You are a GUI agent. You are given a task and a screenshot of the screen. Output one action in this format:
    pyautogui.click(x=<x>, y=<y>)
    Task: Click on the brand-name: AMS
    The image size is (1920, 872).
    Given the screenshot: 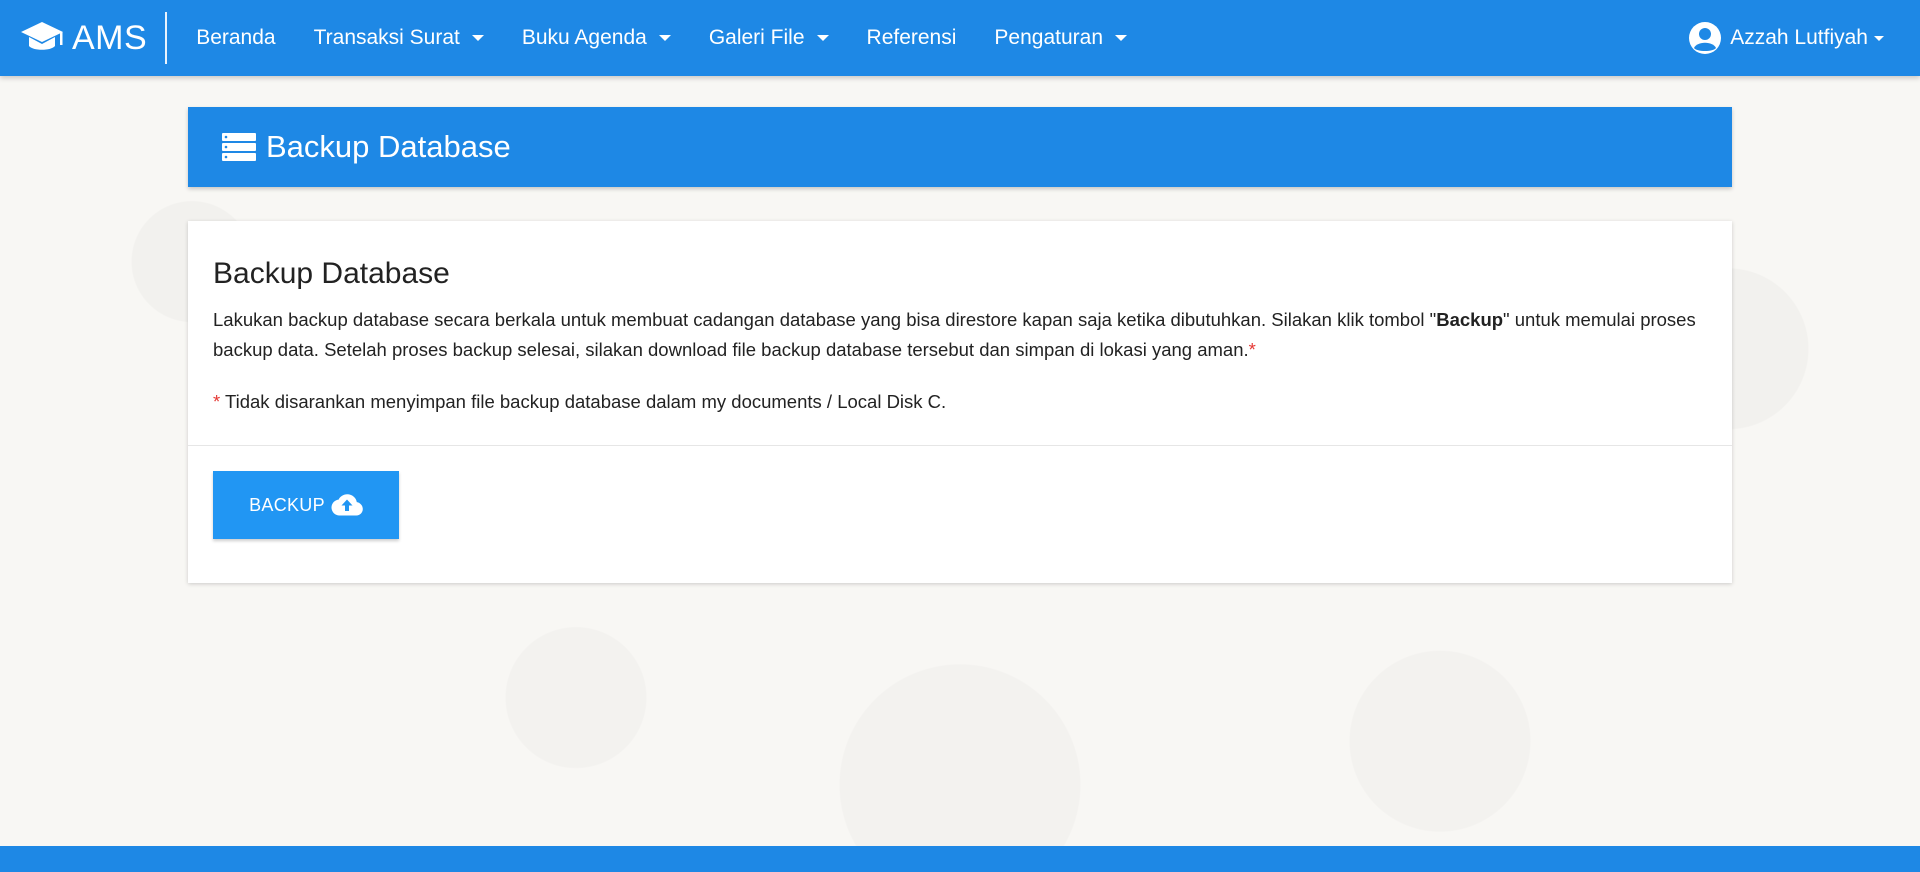 What is the action you would take?
    pyautogui.click(x=110, y=37)
    